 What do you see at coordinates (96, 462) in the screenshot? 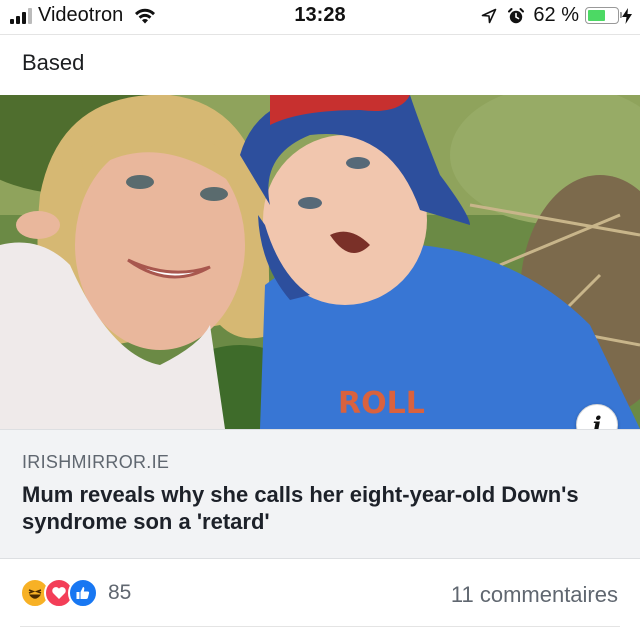
I see `link-domain: IRISHMIRROR.IE` at bounding box center [96, 462].